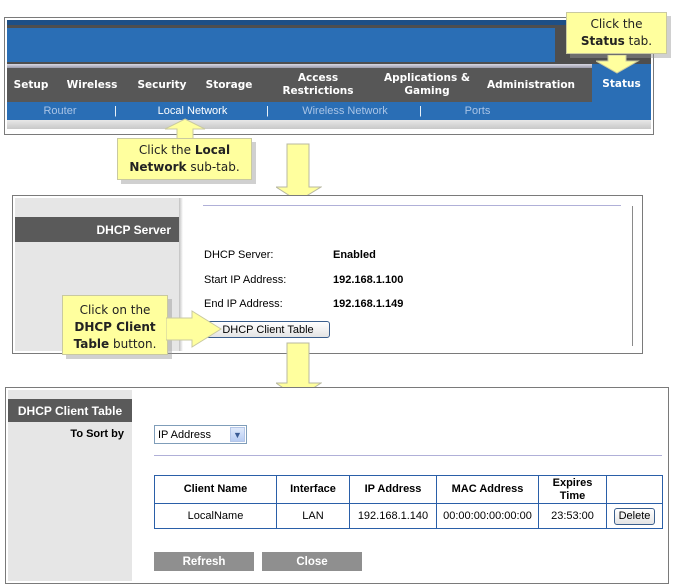 The image size is (677, 585). I want to click on callout-text: button., so click(135, 344).